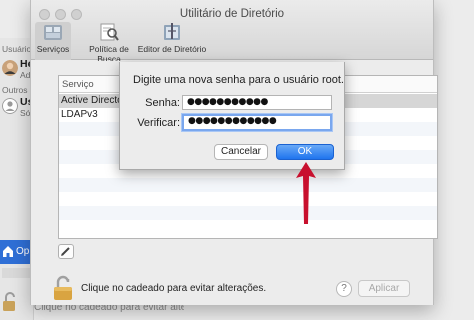  I want to click on guest-avatar-icon, so click(10, 106).